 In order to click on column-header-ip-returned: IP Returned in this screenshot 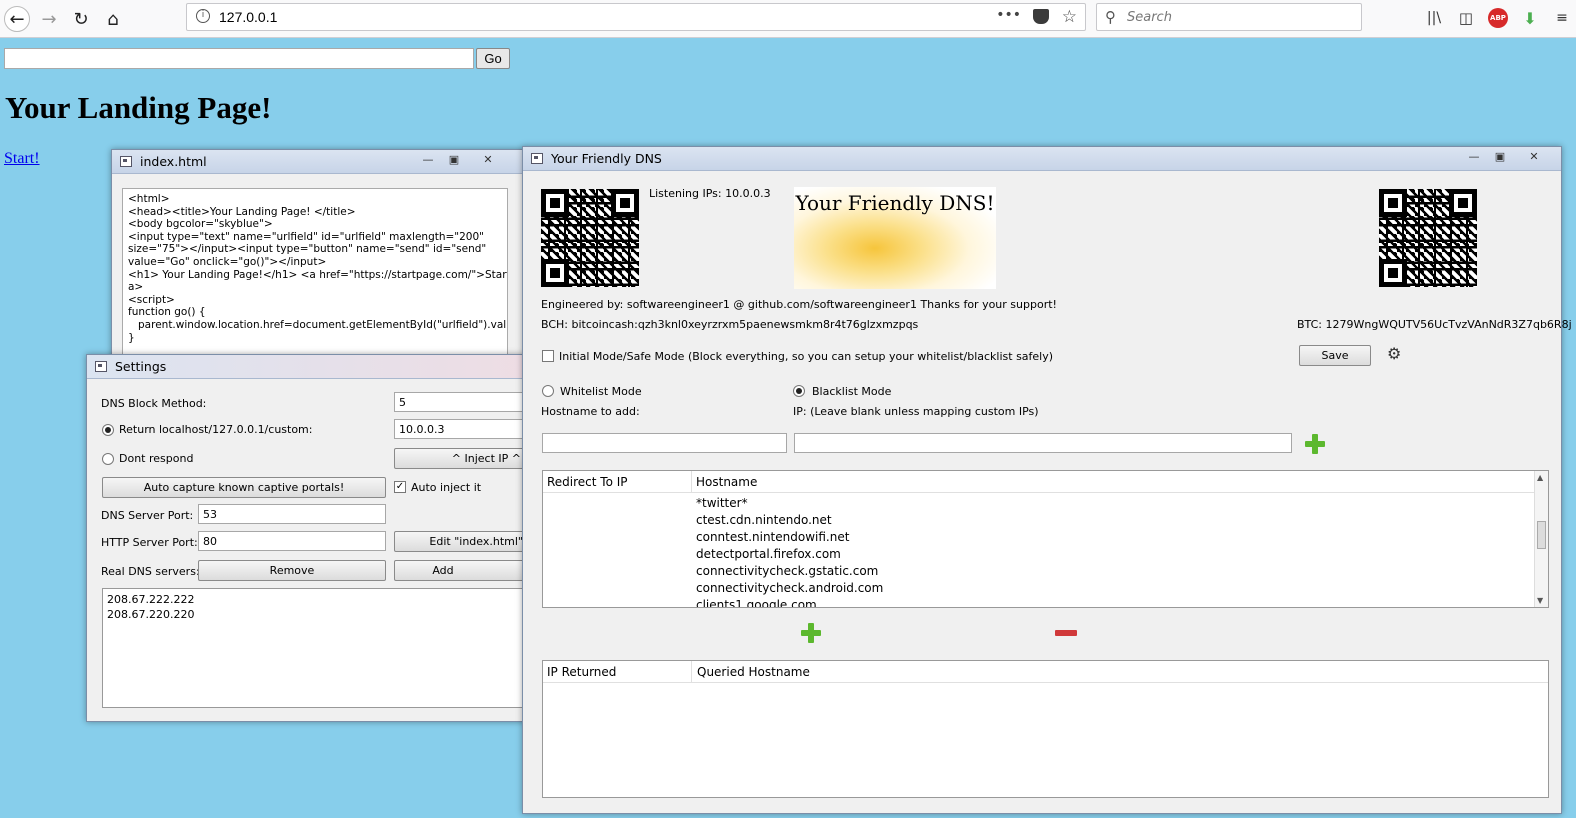, I will do `click(581, 672)`.